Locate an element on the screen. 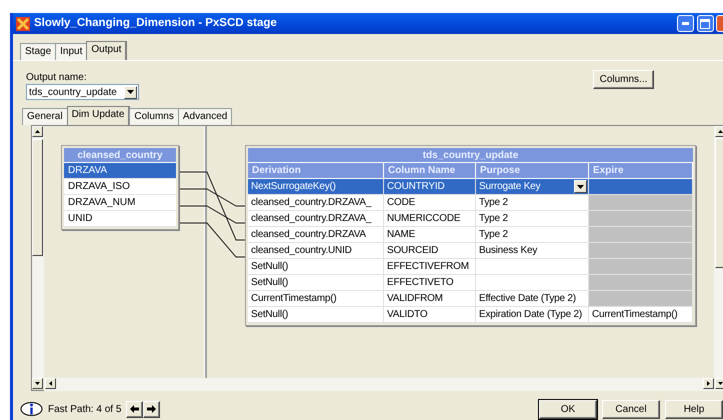 This screenshot has width=723, height=420. dropdown-button is located at coordinates (580, 186).